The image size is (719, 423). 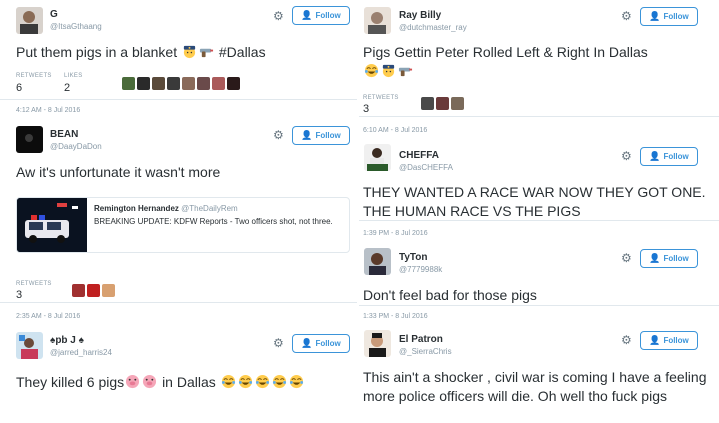 What do you see at coordinates (420, 269) in the screenshot?
I see `user-handle: @7779988k` at bounding box center [420, 269].